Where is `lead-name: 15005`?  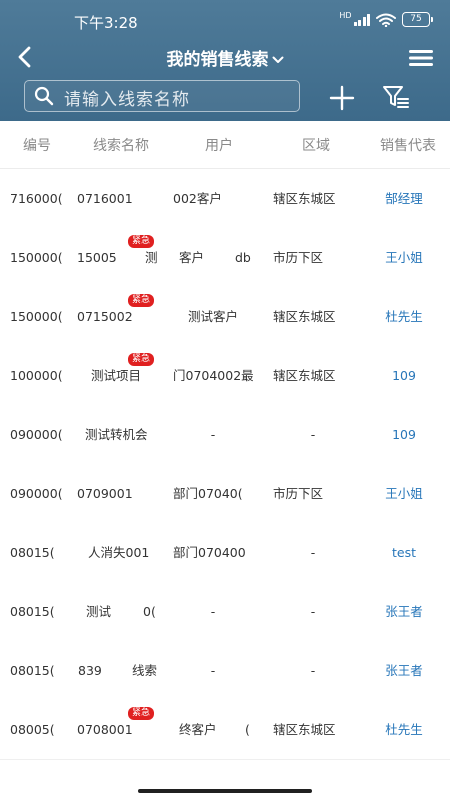 lead-name: 15005 is located at coordinates (97, 257).